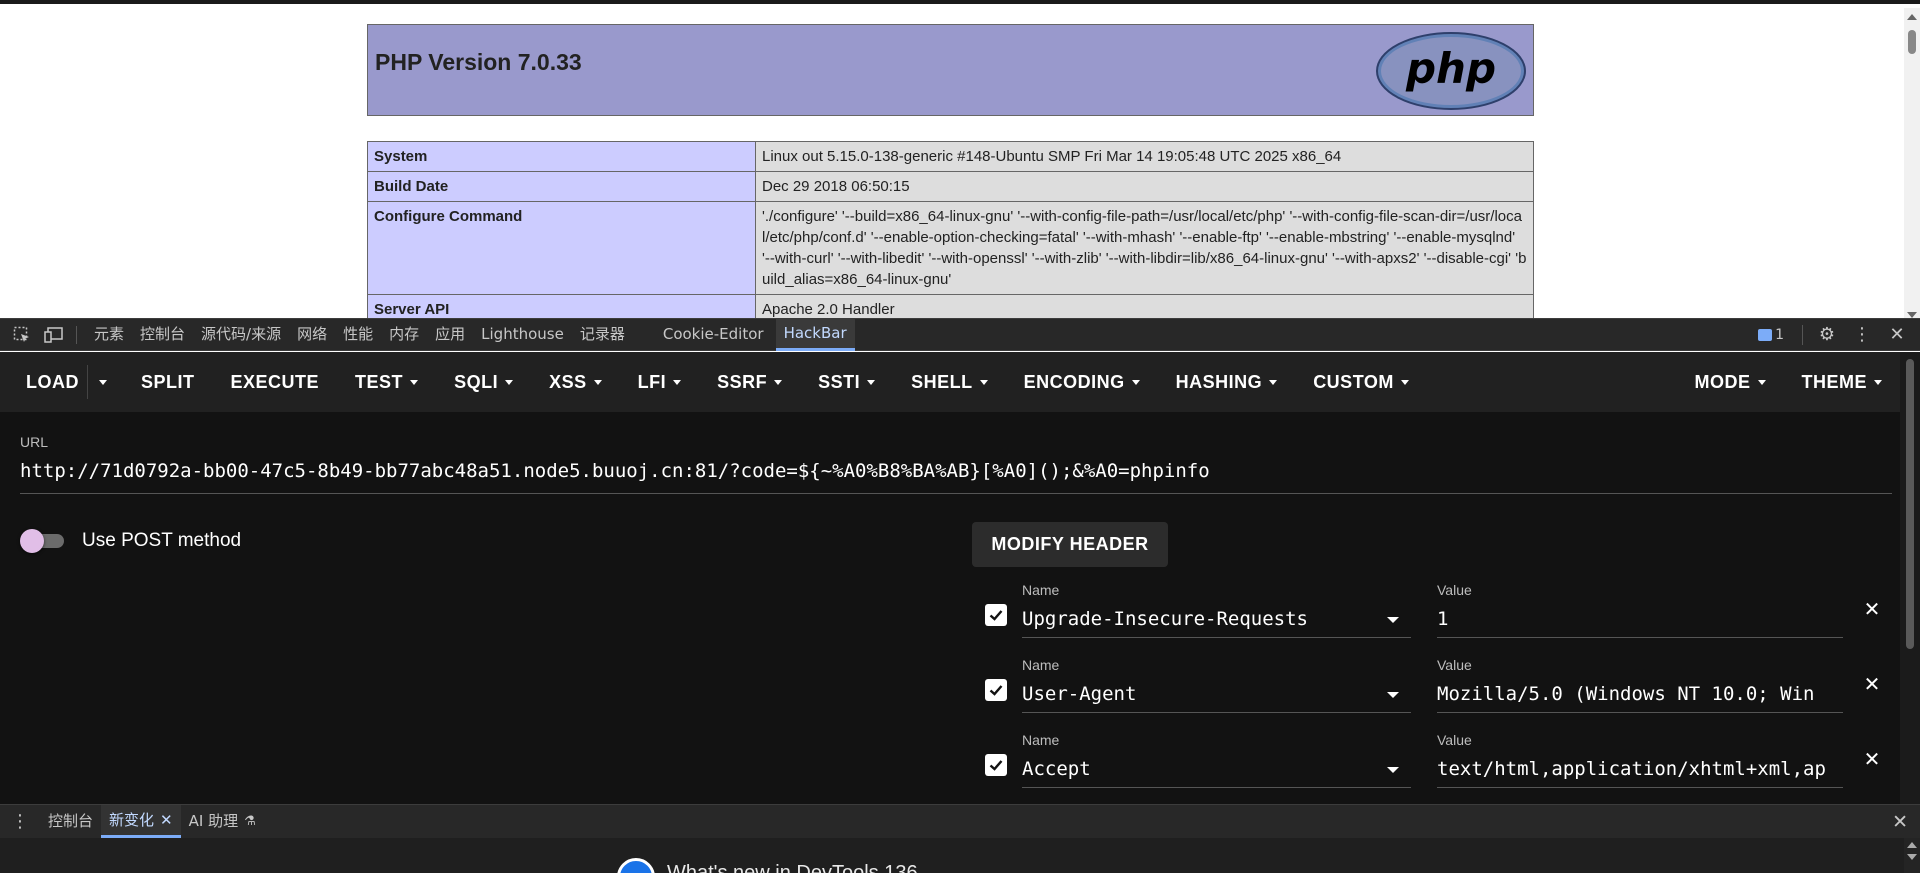 This screenshot has width=1920, height=873. What do you see at coordinates (1227, 382) in the screenshot?
I see `menu-hashing: HASHING` at bounding box center [1227, 382].